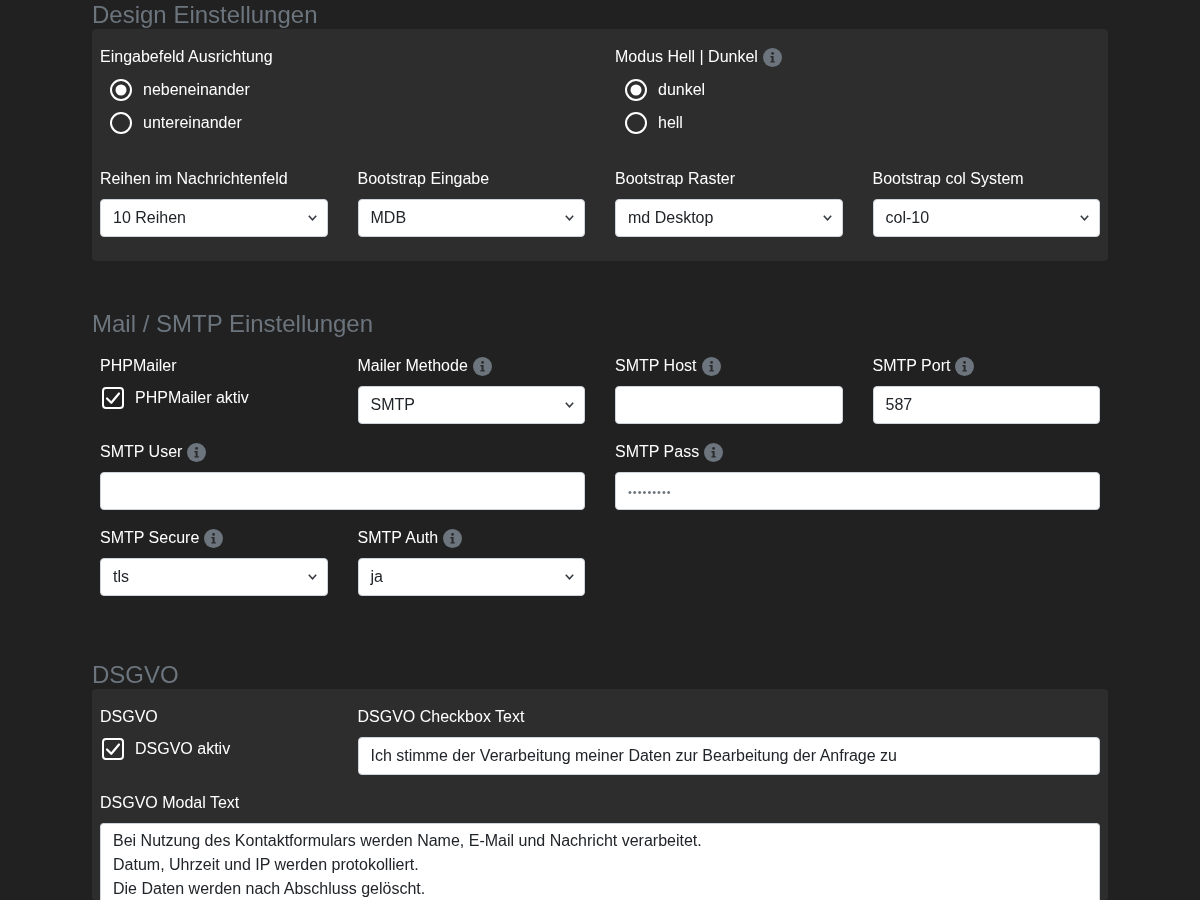 The width and height of the screenshot is (1200, 900). Describe the element at coordinates (986, 405) in the screenshot. I see `text-input: 587` at that location.